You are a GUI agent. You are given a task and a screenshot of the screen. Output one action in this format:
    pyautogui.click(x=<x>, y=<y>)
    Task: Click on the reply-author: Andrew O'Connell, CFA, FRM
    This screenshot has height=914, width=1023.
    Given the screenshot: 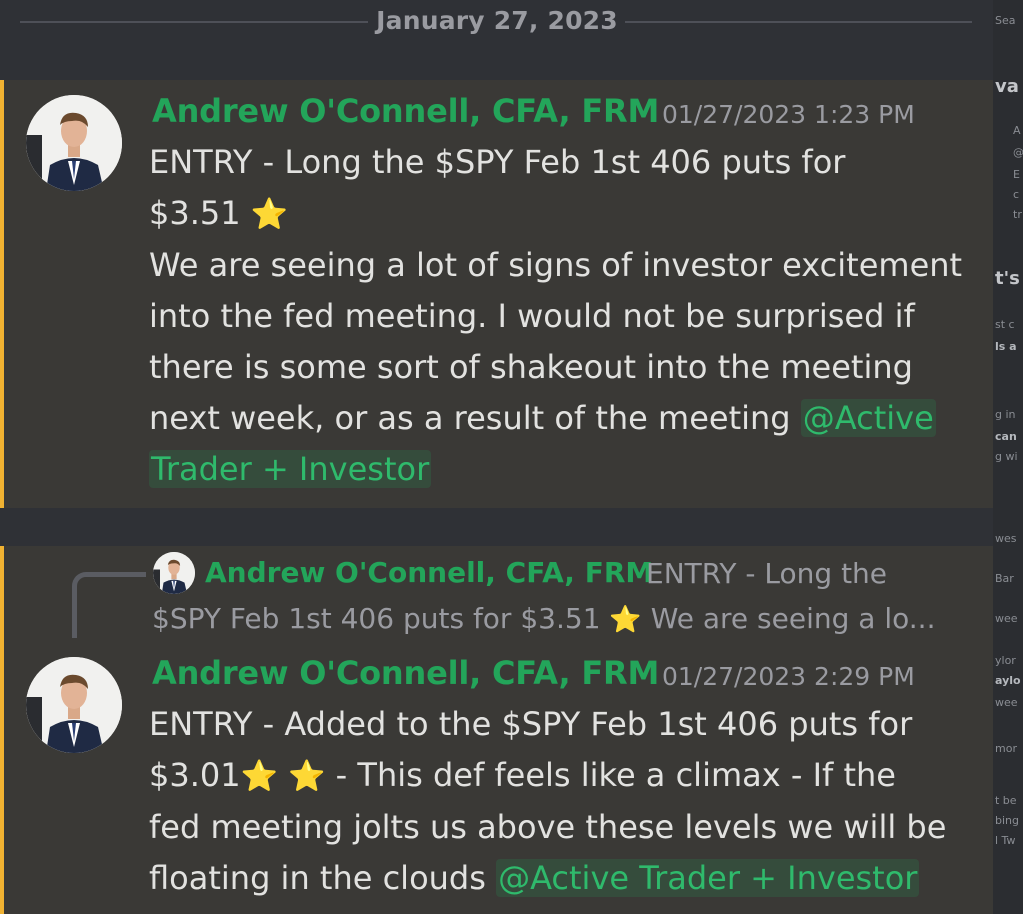 What is the action you would take?
    pyautogui.click(x=429, y=572)
    